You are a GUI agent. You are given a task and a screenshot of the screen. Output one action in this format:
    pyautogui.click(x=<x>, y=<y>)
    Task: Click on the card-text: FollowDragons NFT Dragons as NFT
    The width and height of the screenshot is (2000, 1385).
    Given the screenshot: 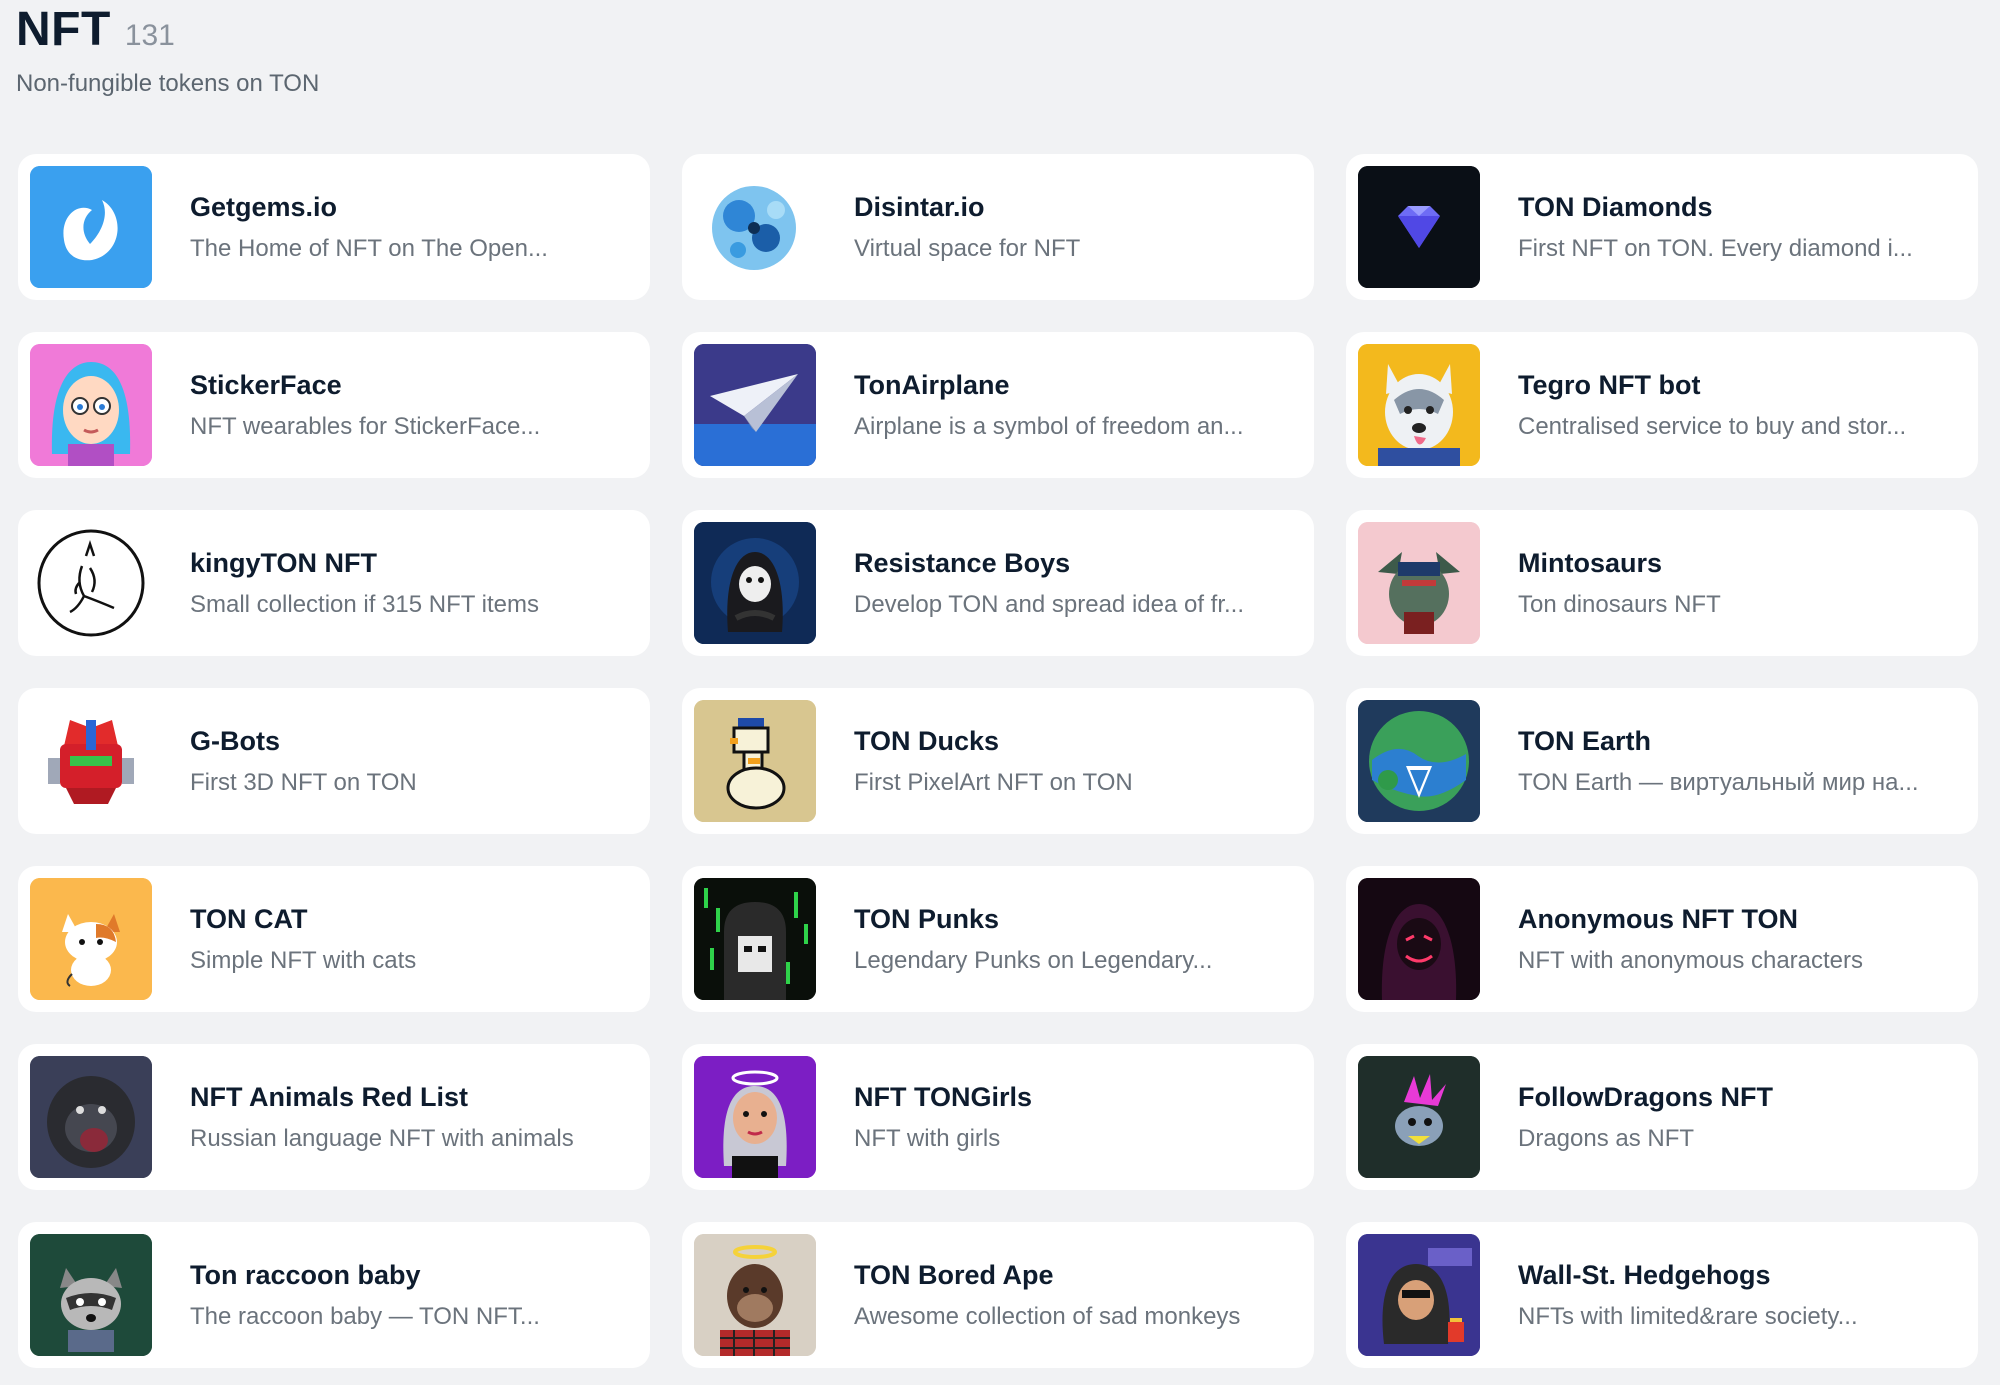 What is the action you would take?
    pyautogui.click(x=1742, y=1117)
    